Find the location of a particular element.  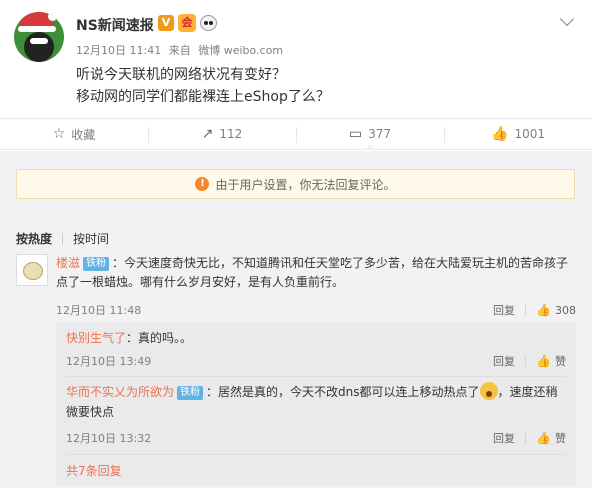

post-action-bar: ☆ 收藏 ↗ 112 ▭ 377 👍 1001 is located at coordinates (296, 134).